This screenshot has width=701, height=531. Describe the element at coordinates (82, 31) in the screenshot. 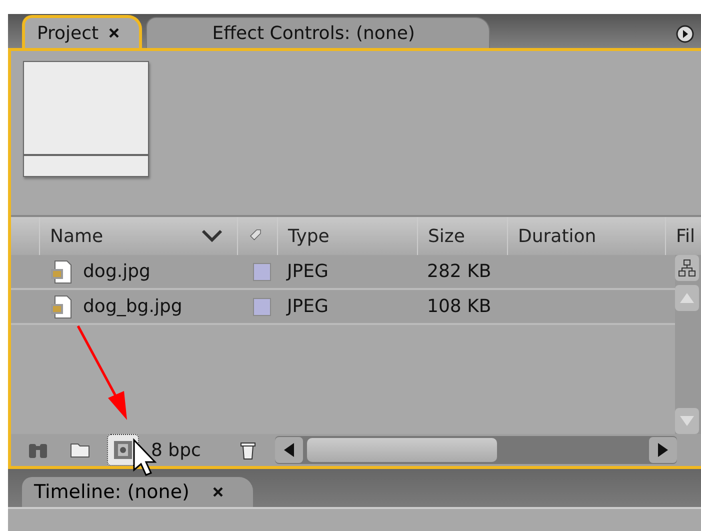

I see `panel-tab: Project` at that location.